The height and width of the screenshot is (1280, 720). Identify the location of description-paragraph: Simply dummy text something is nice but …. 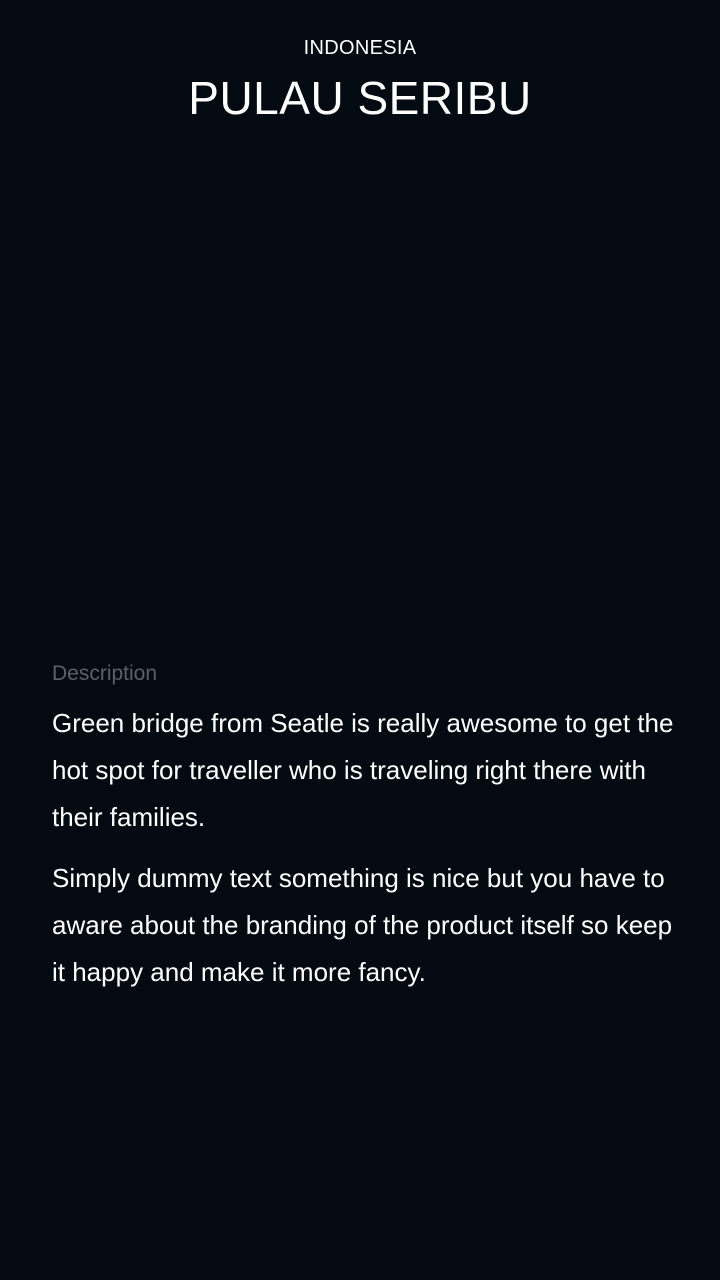
(362, 925).